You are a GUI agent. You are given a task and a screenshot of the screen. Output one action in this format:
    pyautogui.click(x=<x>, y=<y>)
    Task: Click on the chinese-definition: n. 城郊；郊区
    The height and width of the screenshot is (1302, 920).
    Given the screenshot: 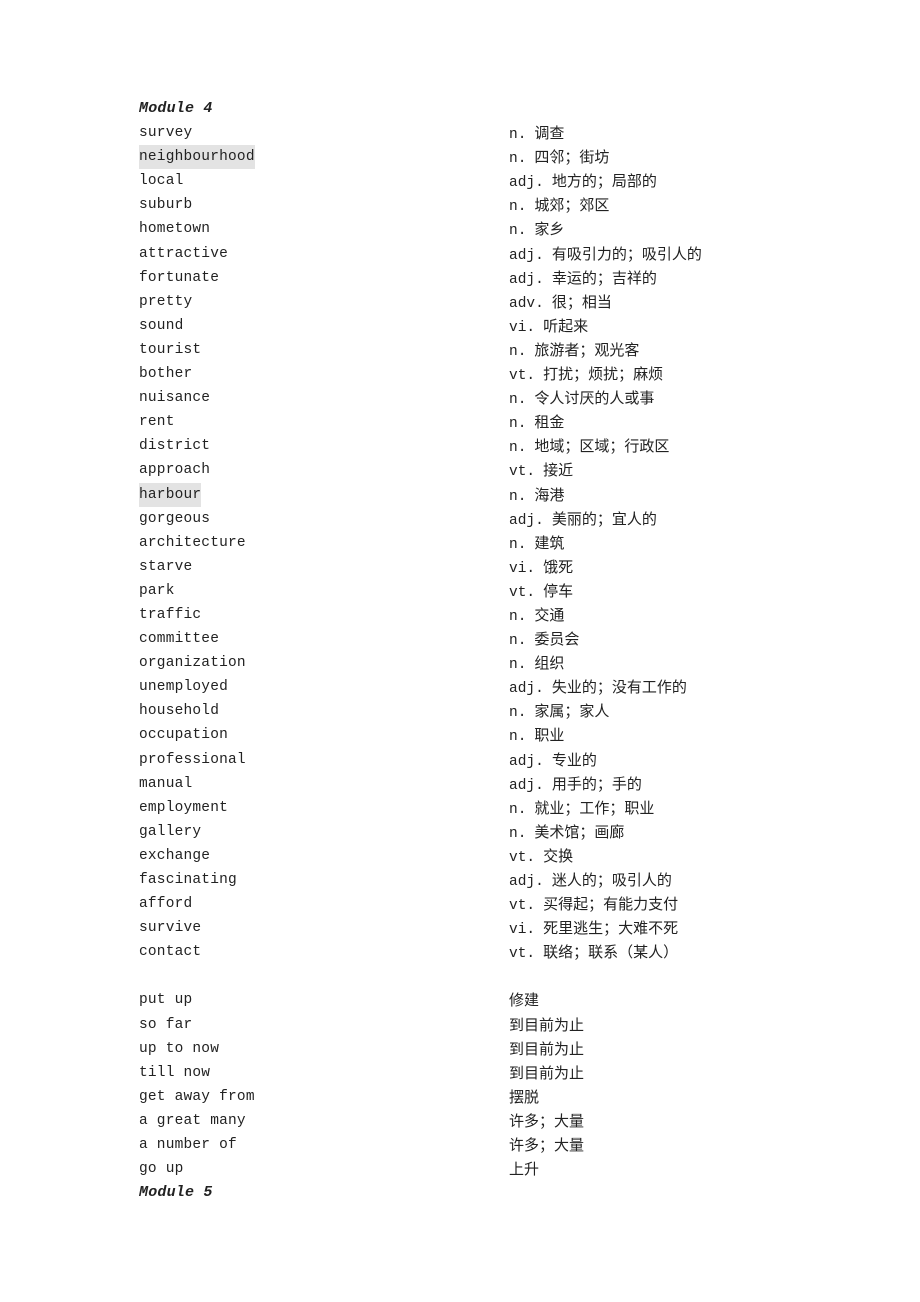 What is the action you would take?
    pyautogui.click(x=559, y=206)
    